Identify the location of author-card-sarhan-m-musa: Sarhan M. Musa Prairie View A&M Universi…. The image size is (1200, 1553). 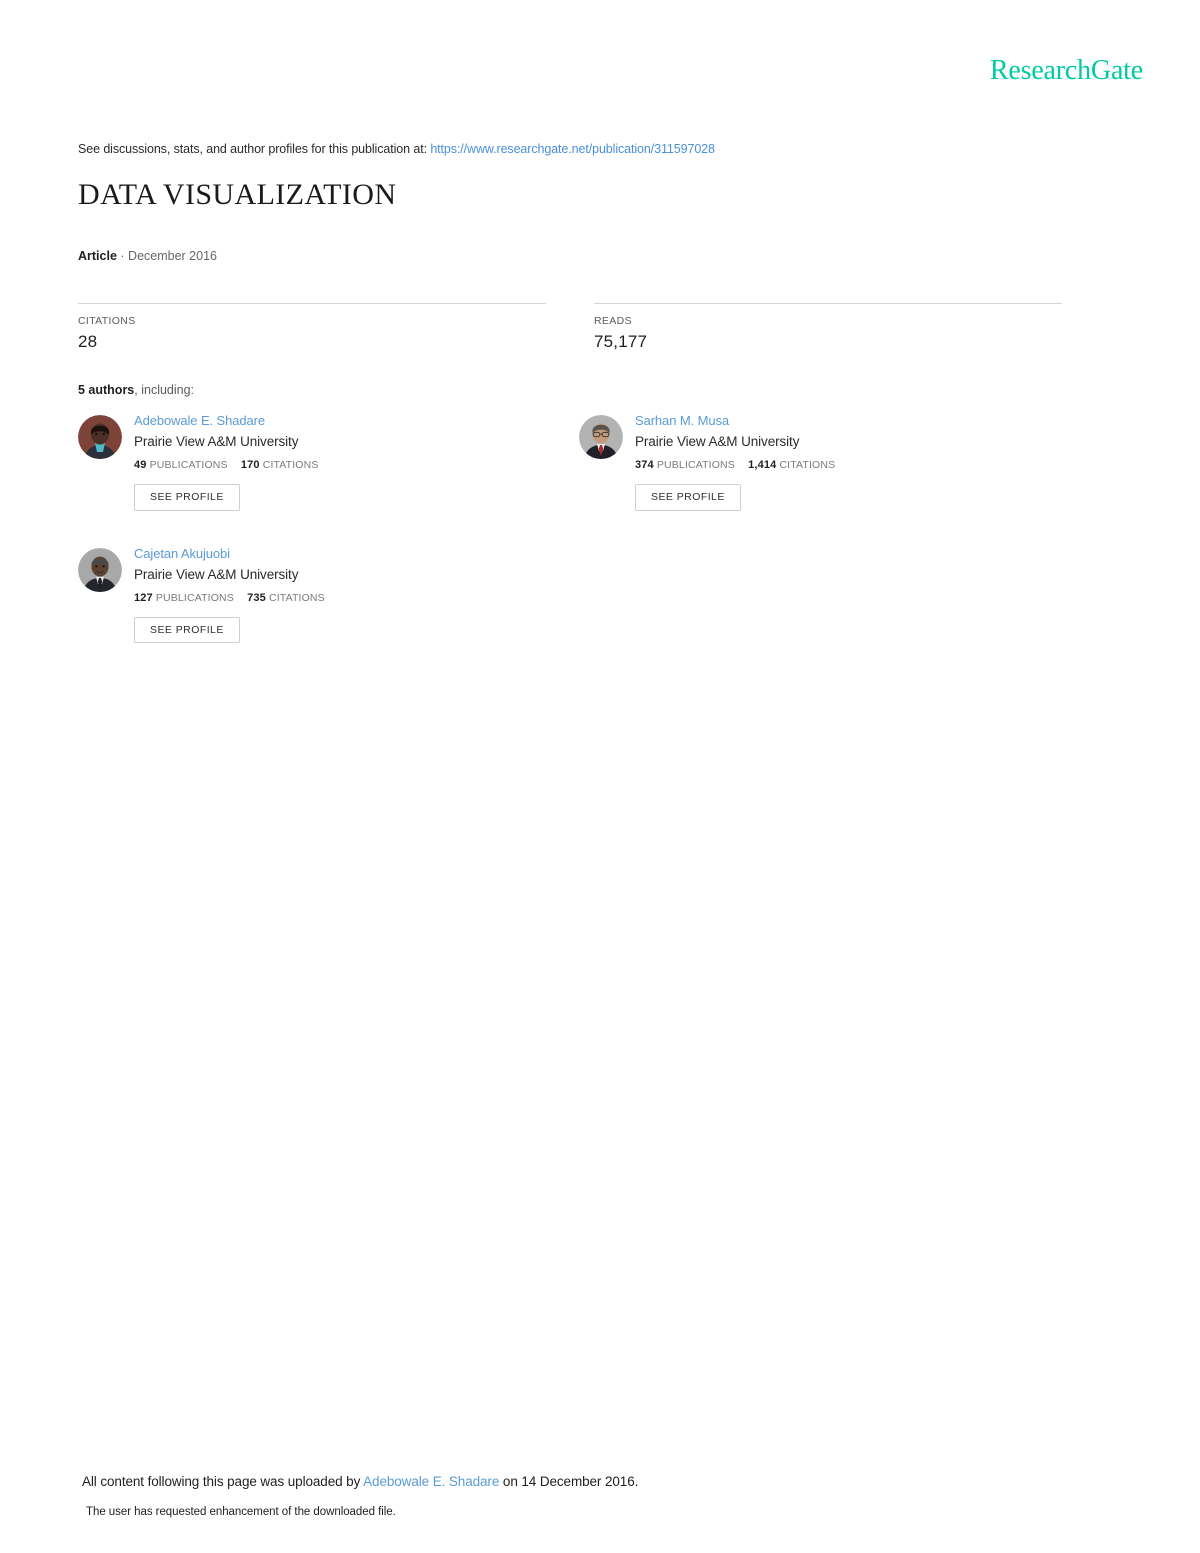
(829, 461).